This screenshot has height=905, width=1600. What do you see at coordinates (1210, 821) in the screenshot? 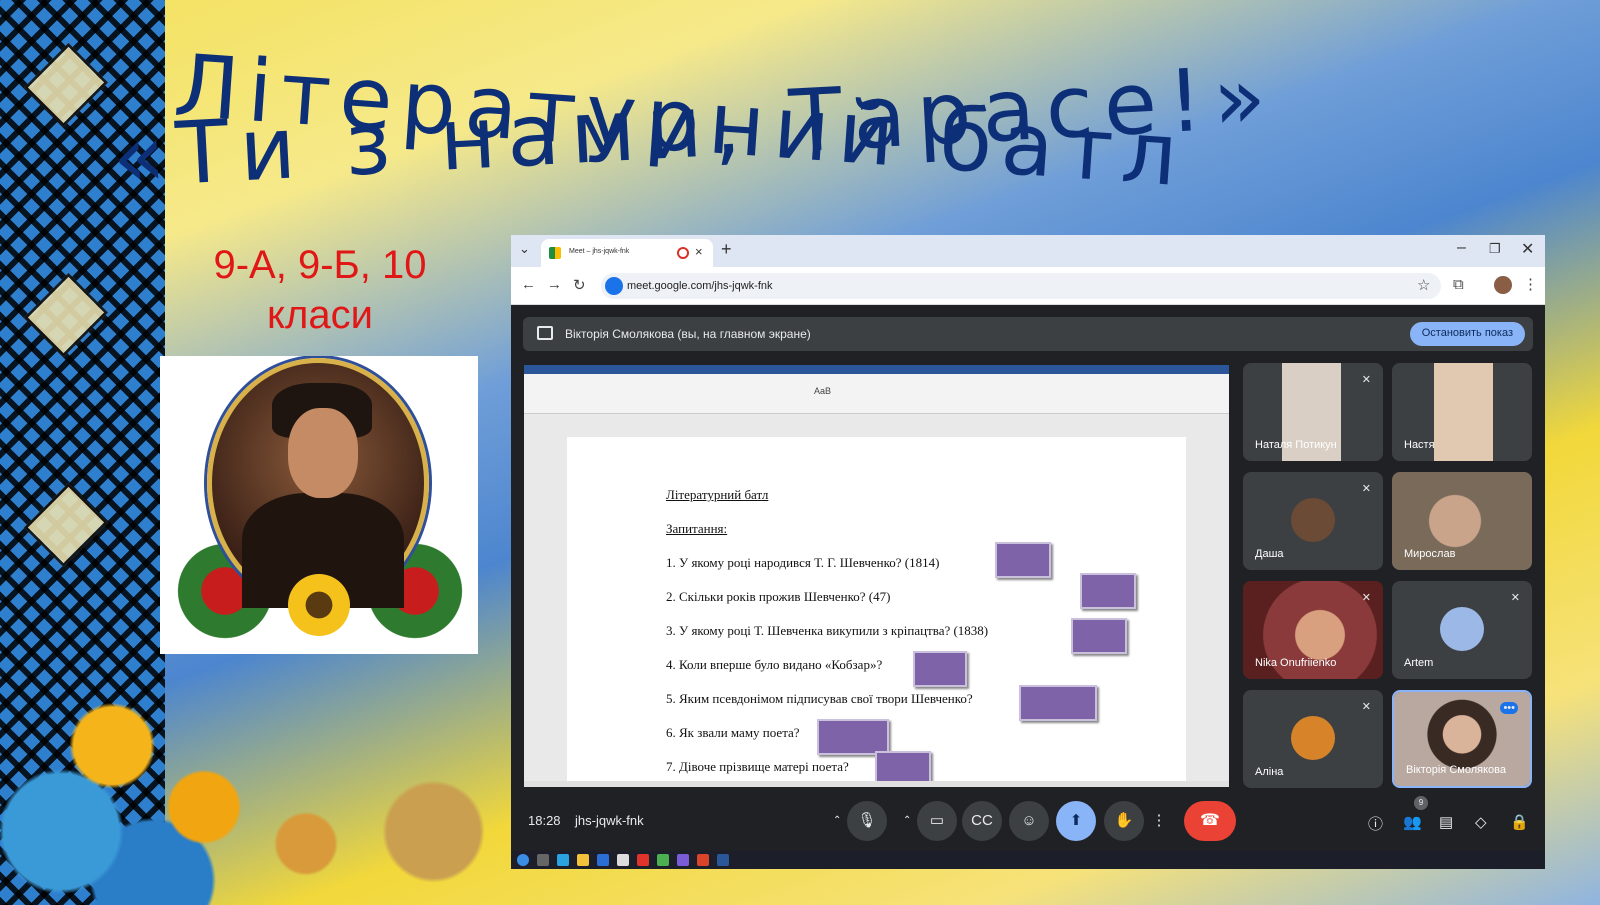
I see `leave-call-icon: ☎` at bounding box center [1210, 821].